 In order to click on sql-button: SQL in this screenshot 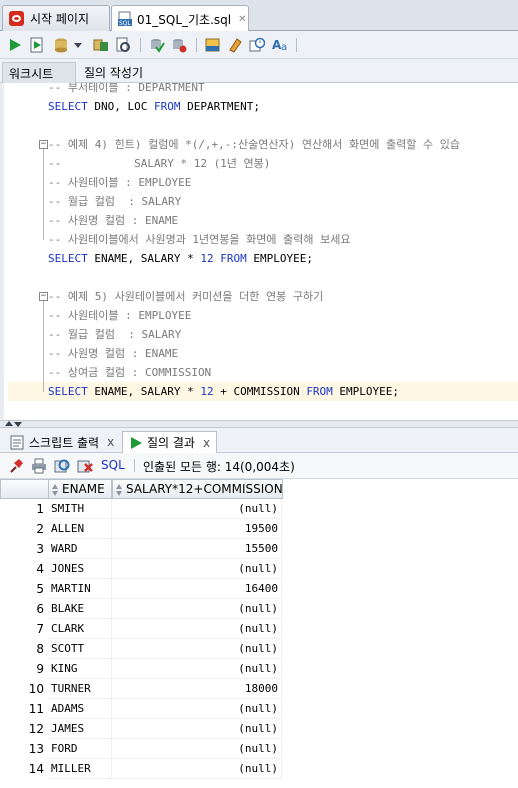, I will do `click(113, 465)`.